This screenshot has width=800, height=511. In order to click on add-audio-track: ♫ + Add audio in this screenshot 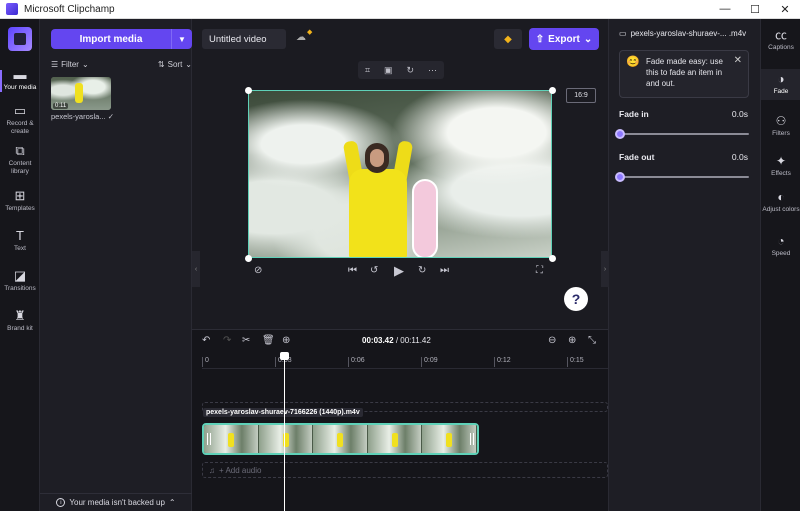, I will do `click(405, 470)`.